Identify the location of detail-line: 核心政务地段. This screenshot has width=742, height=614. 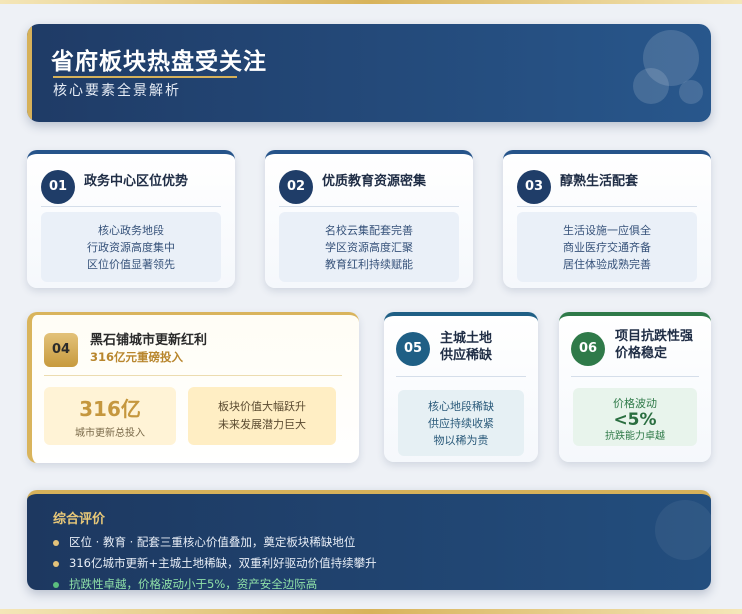
(131, 230).